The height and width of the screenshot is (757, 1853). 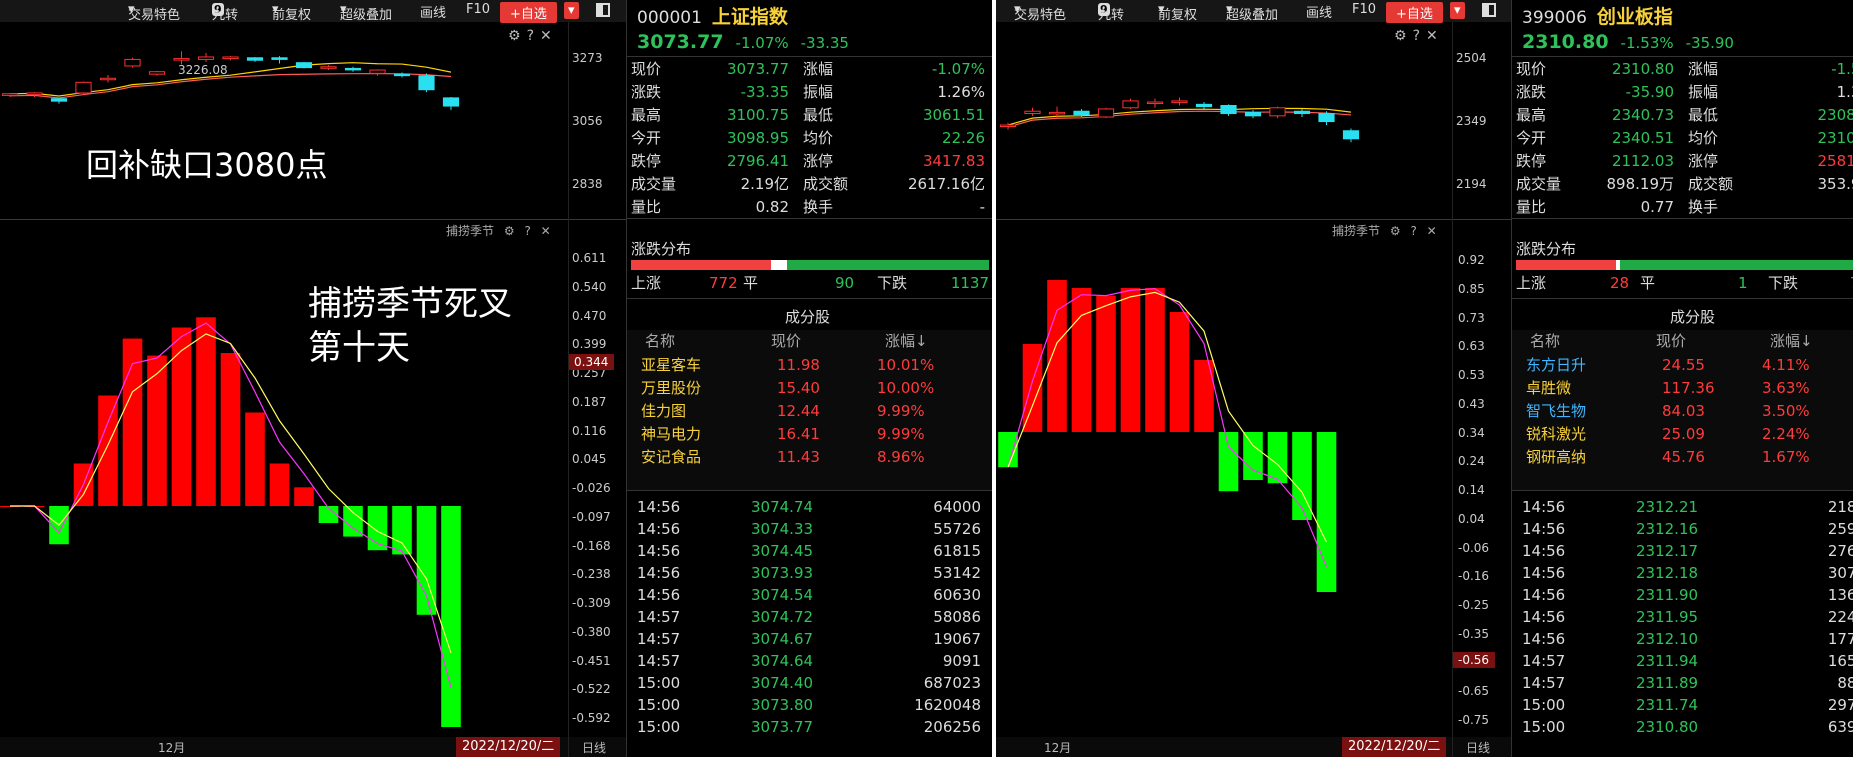 What do you see at coordinates (810, 434) in the screenshot?
I see `constituent-row: 神马电力 16.41 9.99%` at bounding box center [810, 434].